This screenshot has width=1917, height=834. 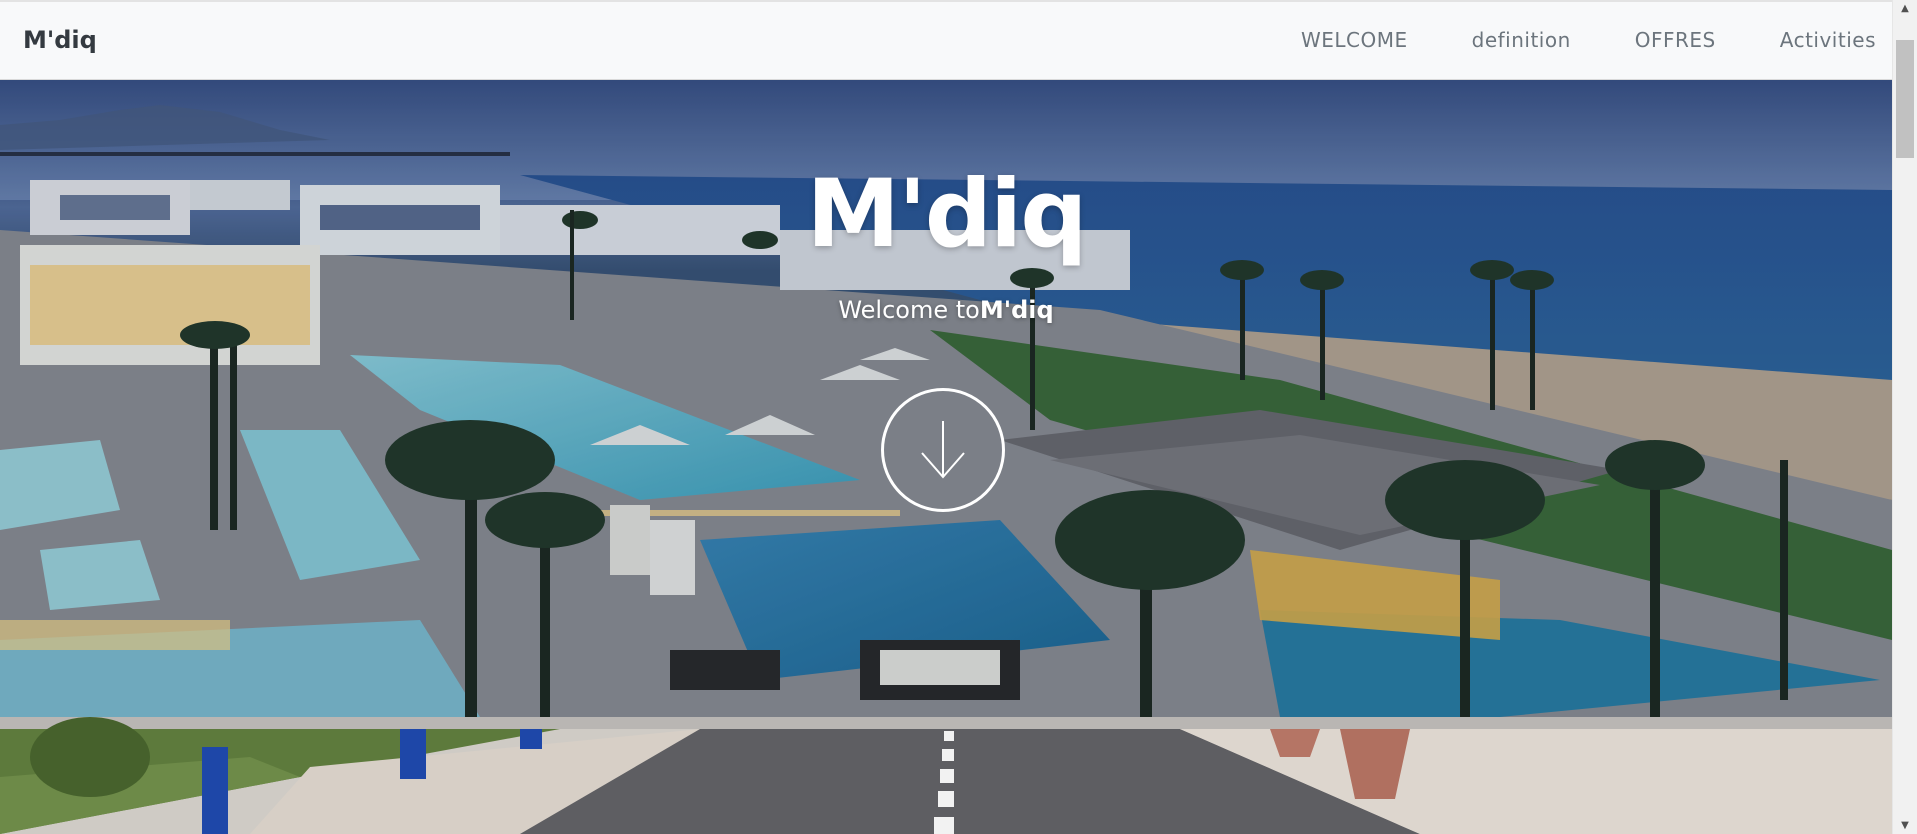 What do you see at coordinates (1904, 417) in the screenshot?
I see `vertical-scrollbar: ▲ ▼` at bounding box center [1904, 417].